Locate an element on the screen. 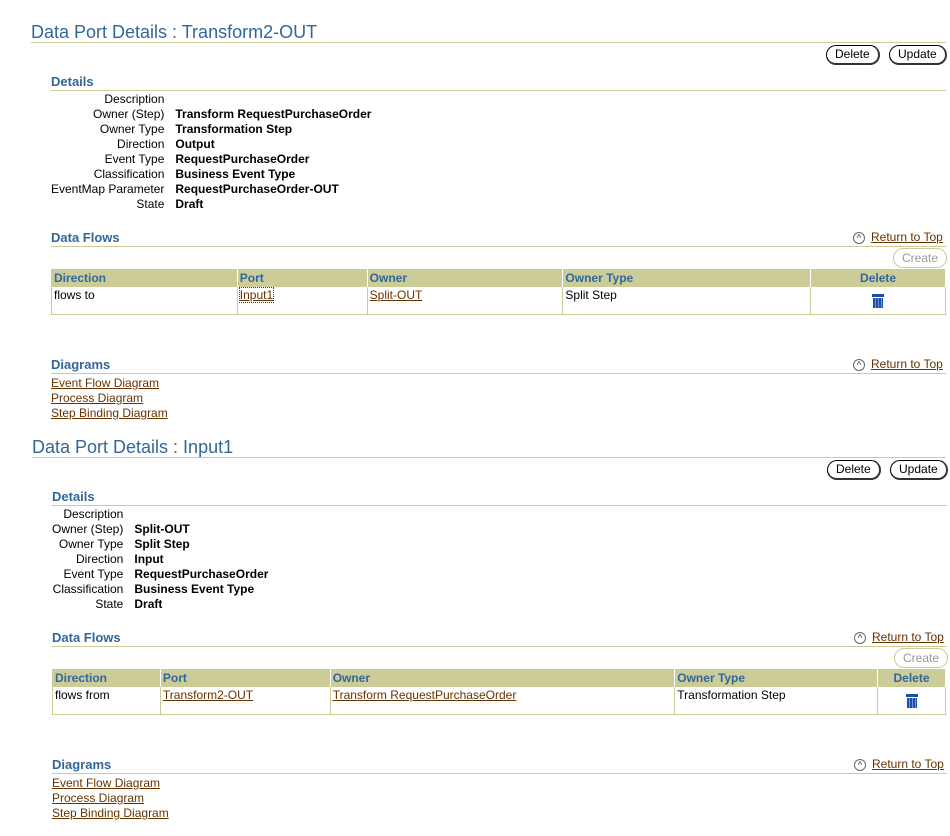  detail-value is located at coordinates (201, 514).